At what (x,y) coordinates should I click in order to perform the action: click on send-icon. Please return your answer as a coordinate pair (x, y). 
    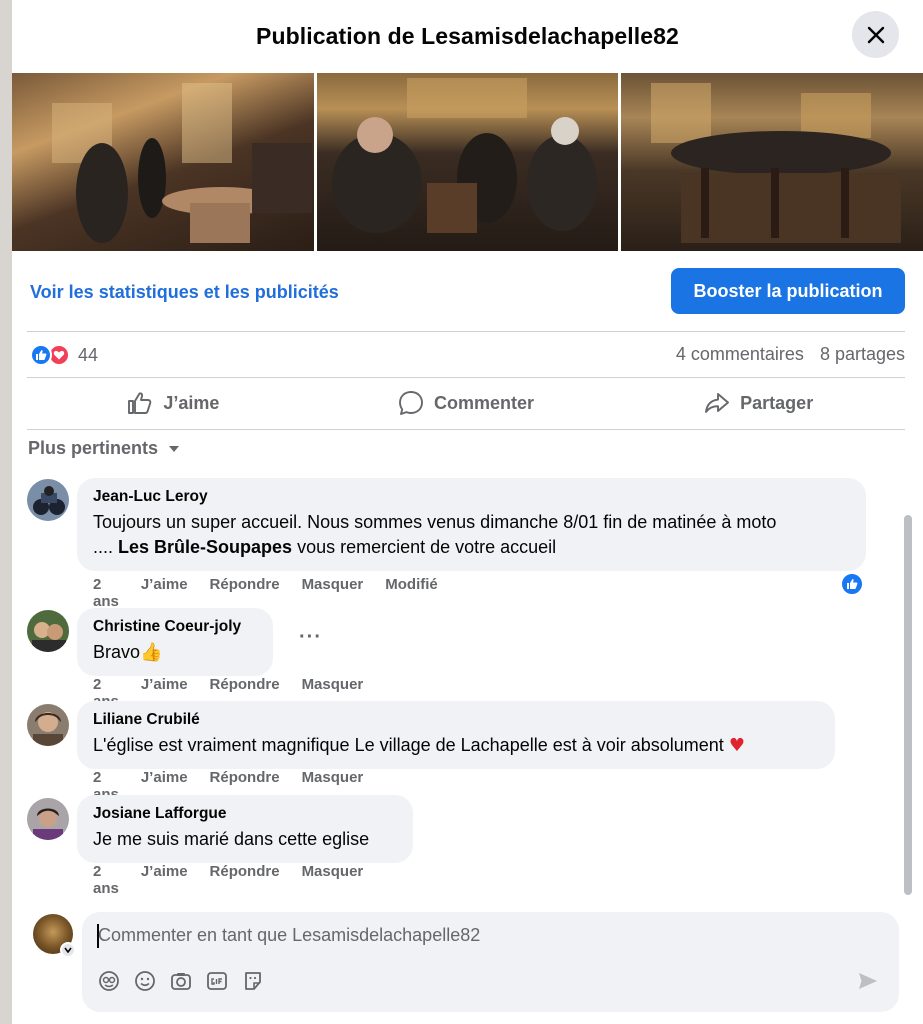
    Looking at the image, I should click on (868, 981).